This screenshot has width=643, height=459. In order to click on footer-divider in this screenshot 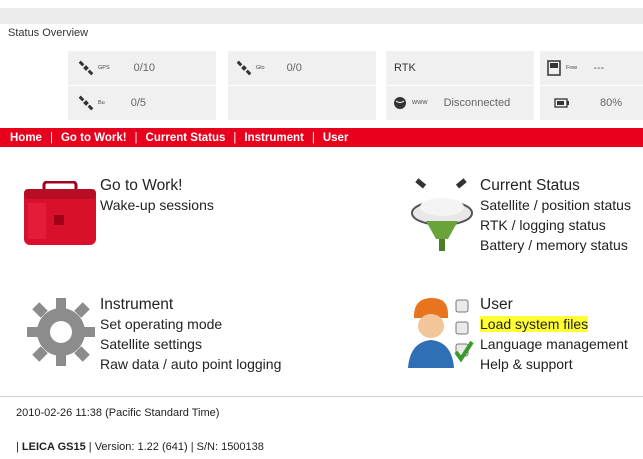, I will do `click(321, 396)`.